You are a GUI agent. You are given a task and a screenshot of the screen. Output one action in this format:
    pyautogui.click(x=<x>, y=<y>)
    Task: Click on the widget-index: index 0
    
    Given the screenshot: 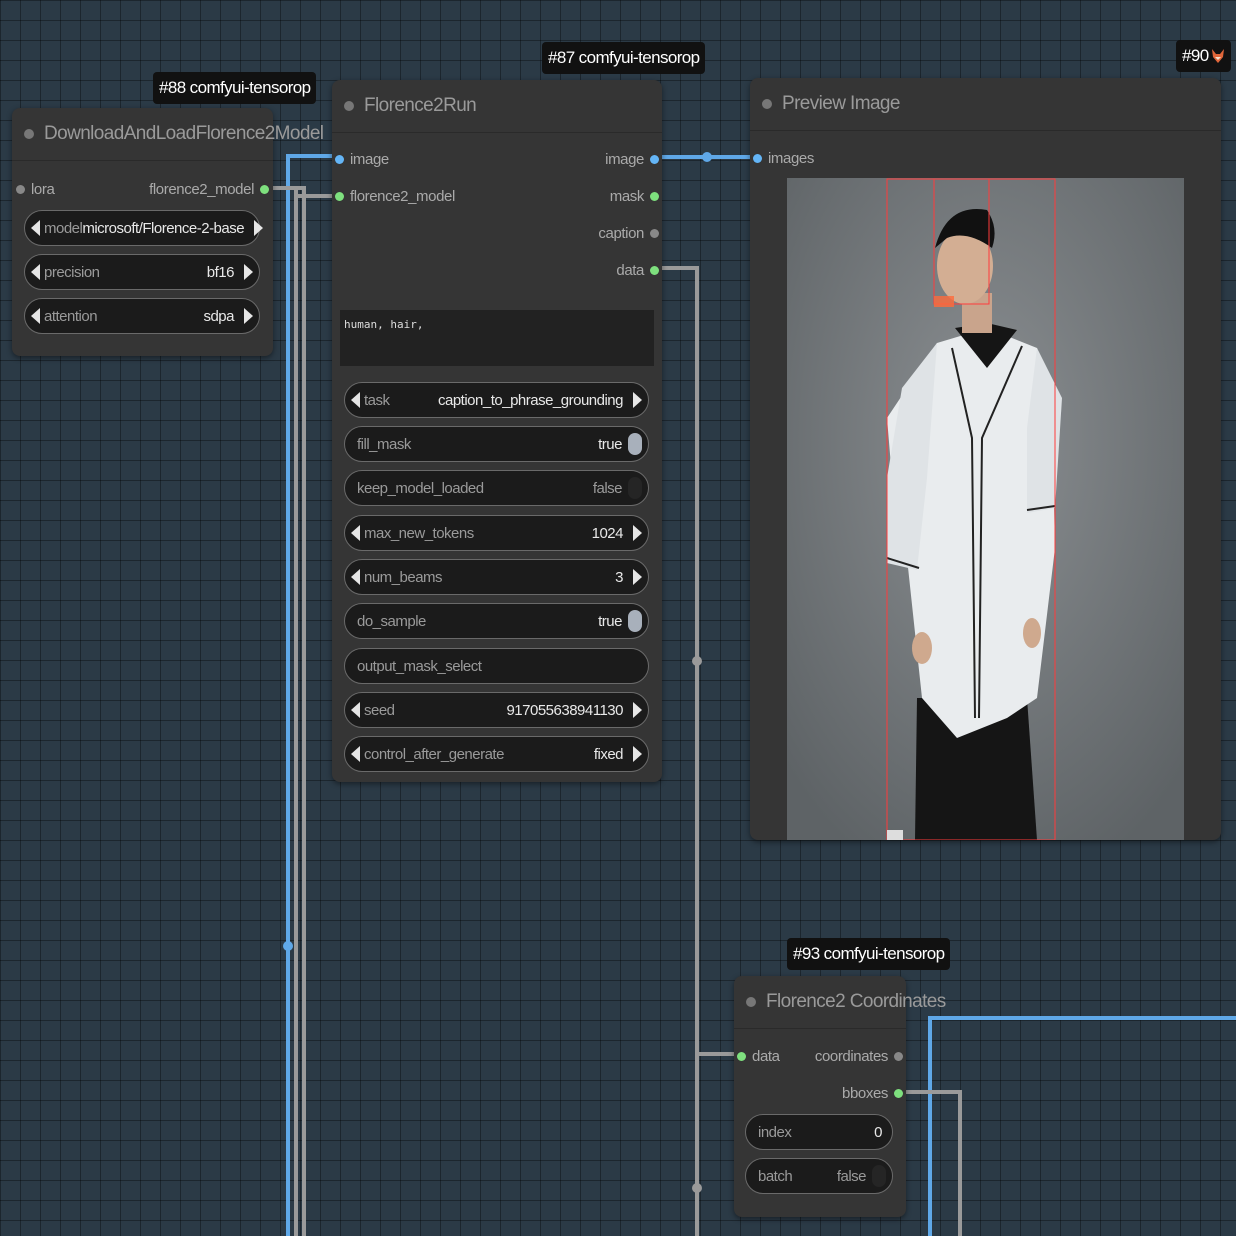 What is the action you would take?
    pyautogui.click(x=819, y=1132)
    